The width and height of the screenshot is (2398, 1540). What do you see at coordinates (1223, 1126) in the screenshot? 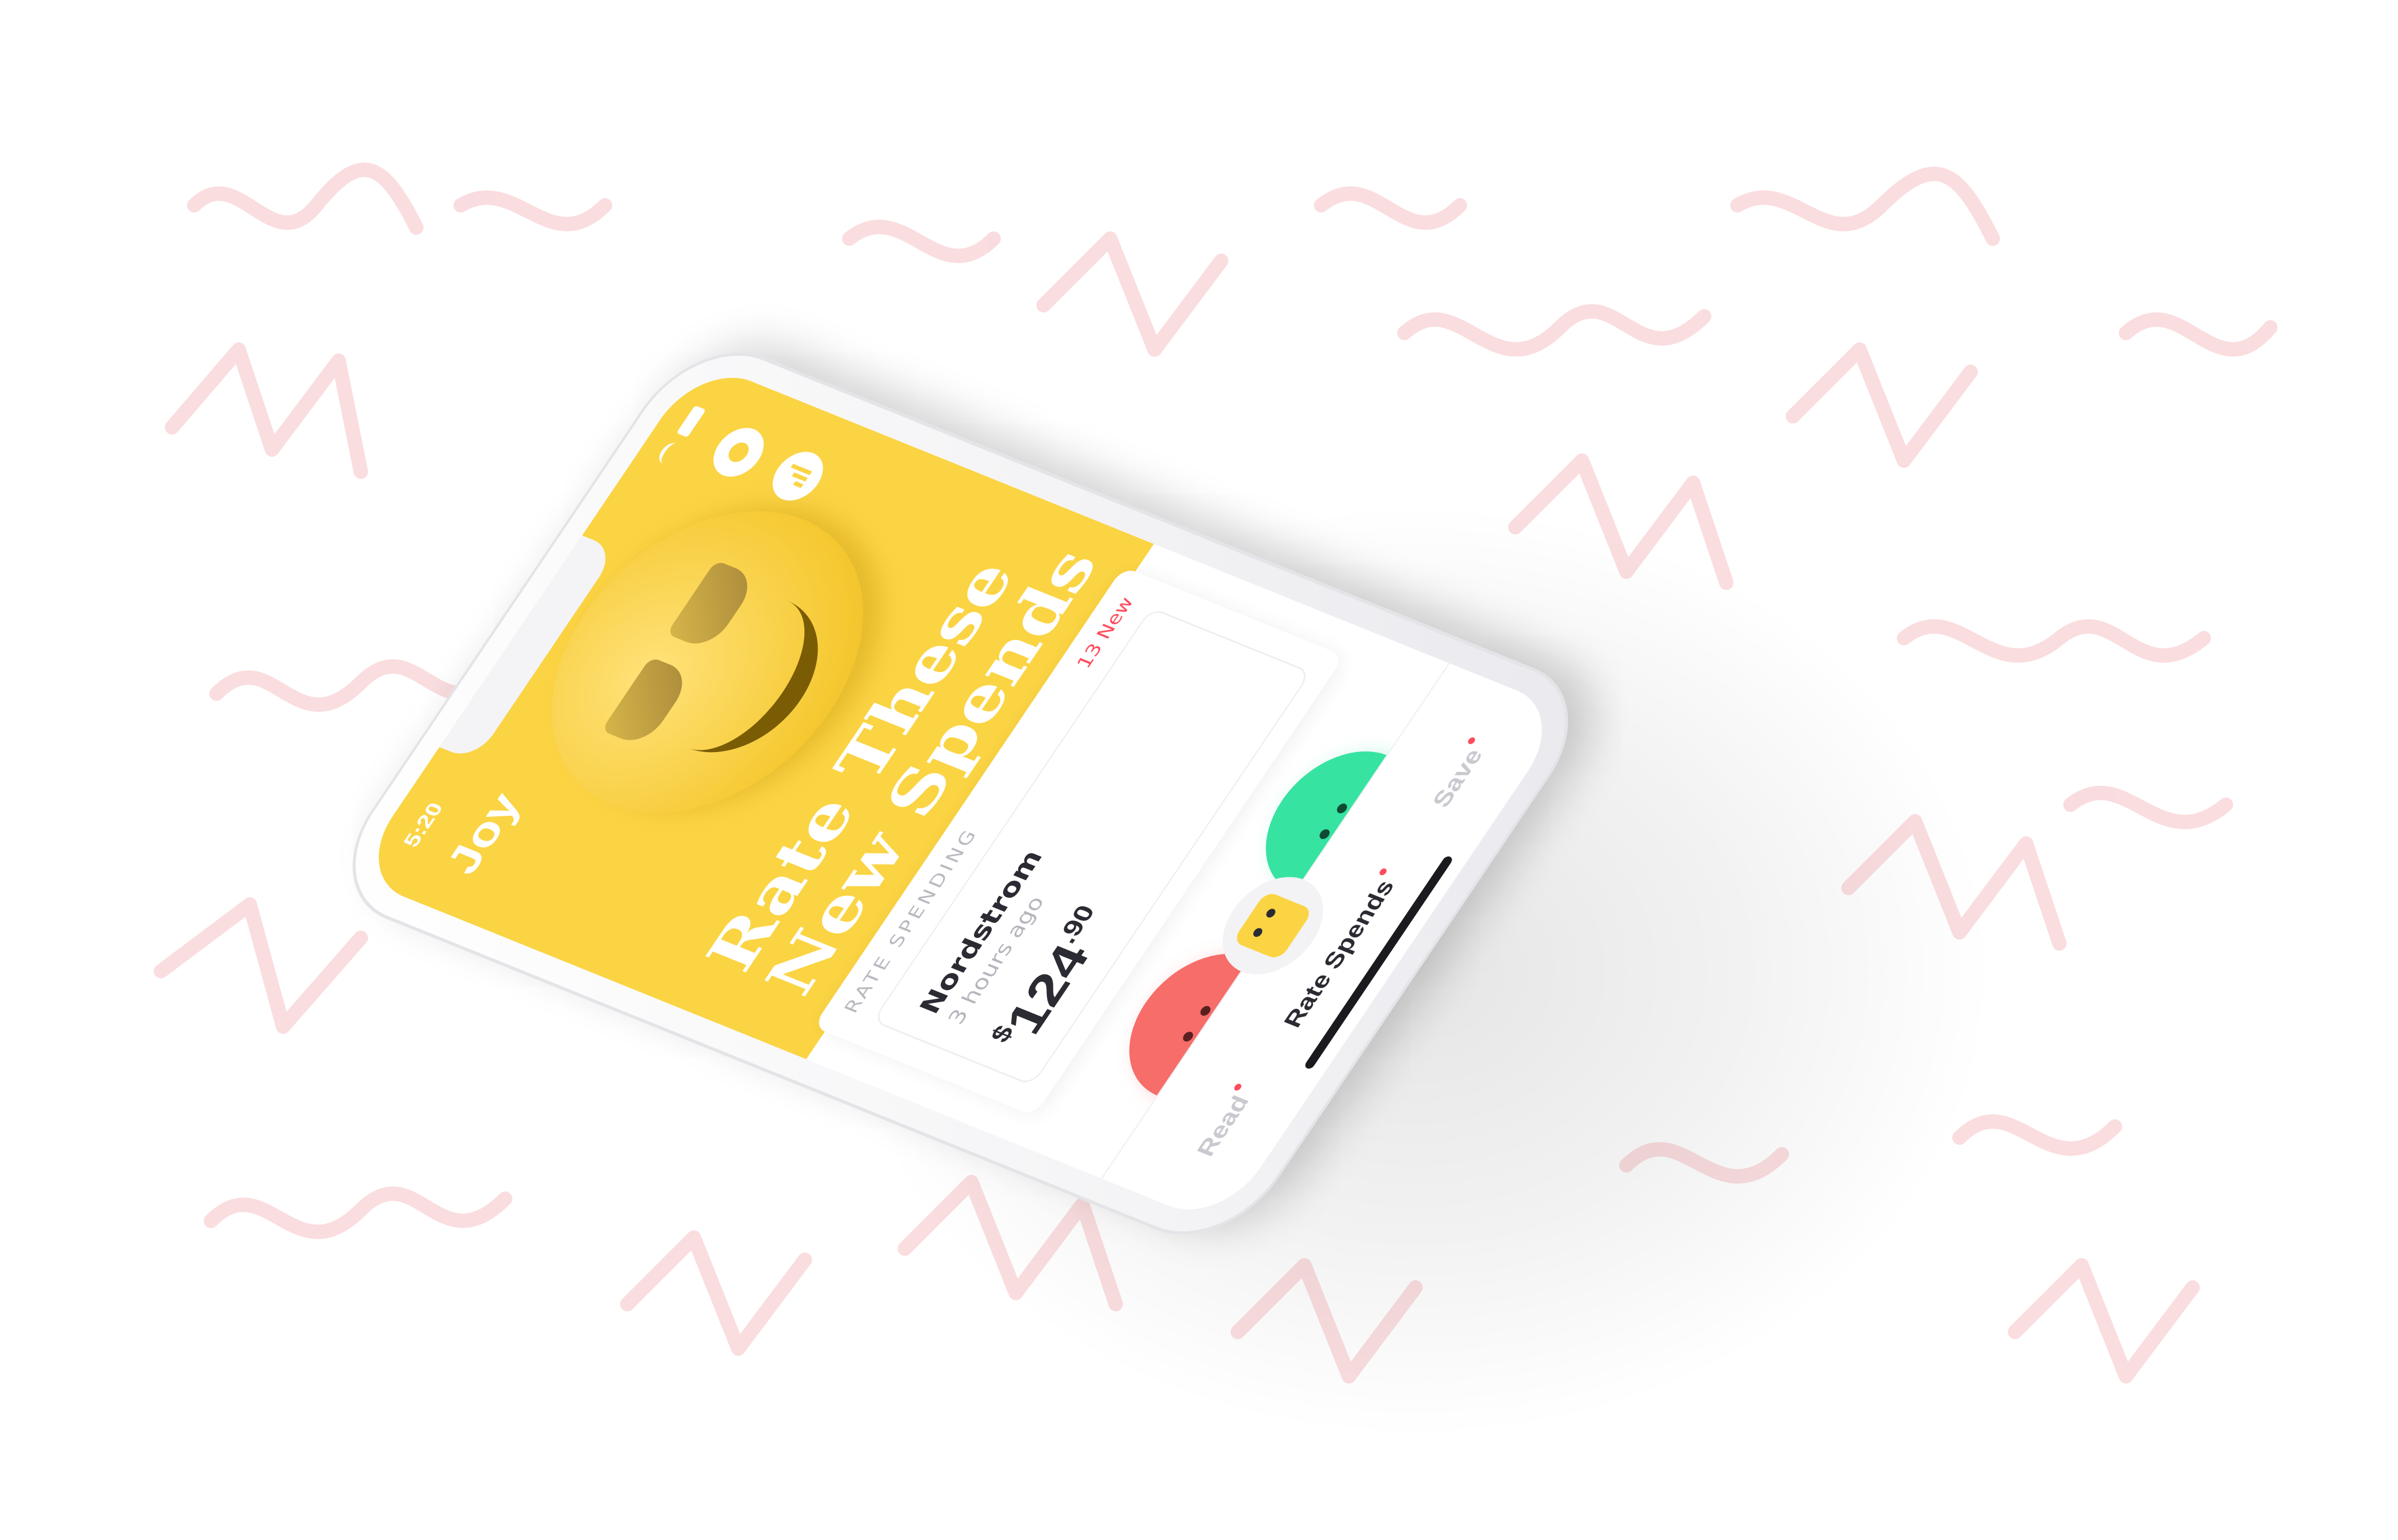
I see `tab-read-label: Read` at bounding box center [1223, 1126].